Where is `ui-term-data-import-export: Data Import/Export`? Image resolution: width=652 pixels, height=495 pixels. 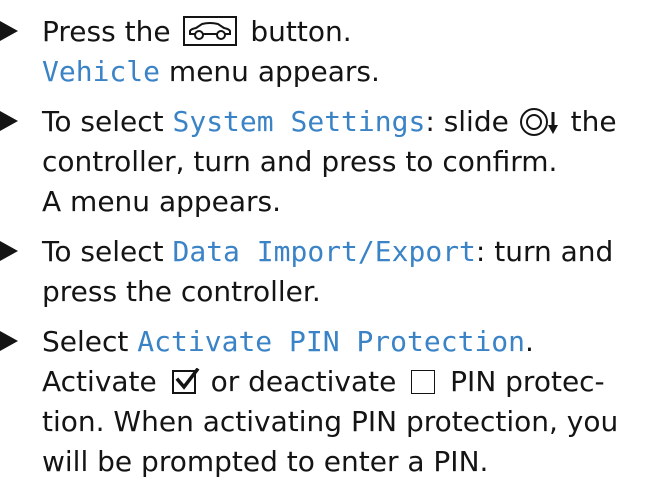 ui-term-data-import-export: Data Import/Export is located at coordinates (324, 251).